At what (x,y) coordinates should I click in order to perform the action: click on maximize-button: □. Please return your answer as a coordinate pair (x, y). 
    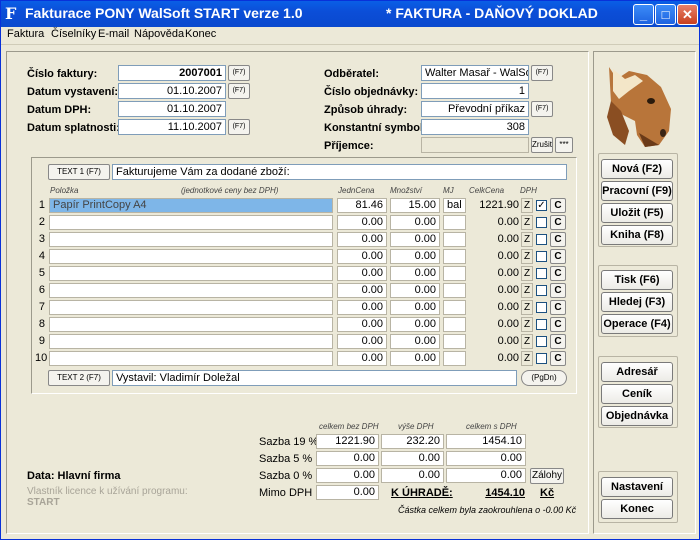
    Looking at the image, I should click on (665, 14).